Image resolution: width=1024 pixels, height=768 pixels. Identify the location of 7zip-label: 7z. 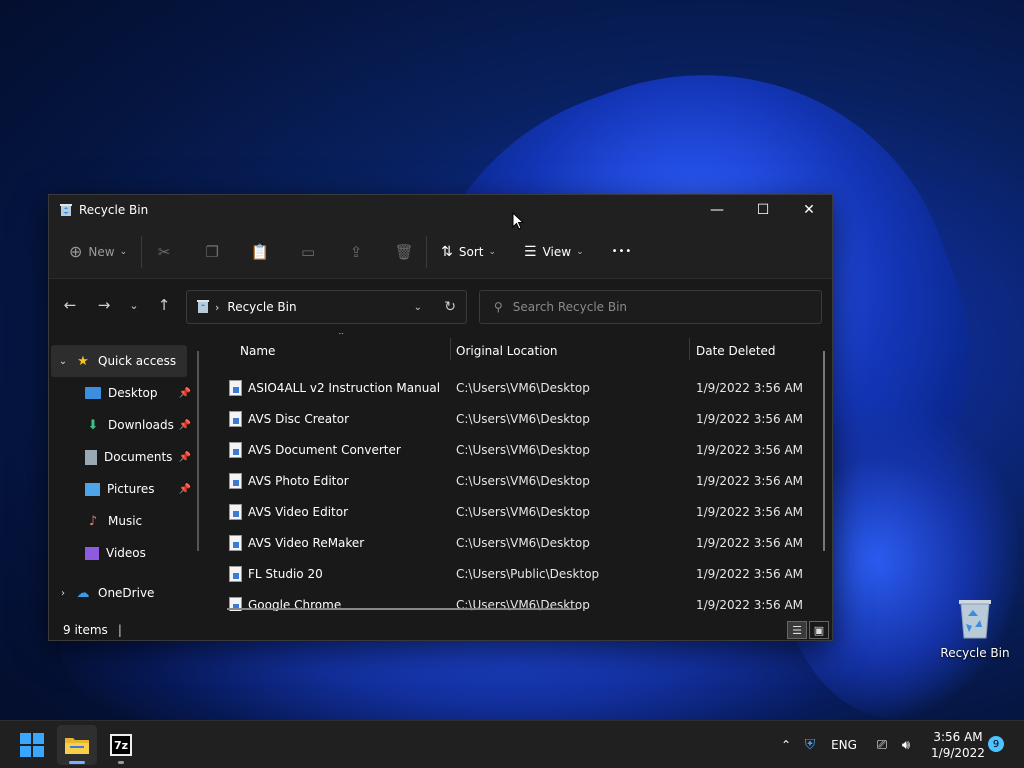
(121, 745).